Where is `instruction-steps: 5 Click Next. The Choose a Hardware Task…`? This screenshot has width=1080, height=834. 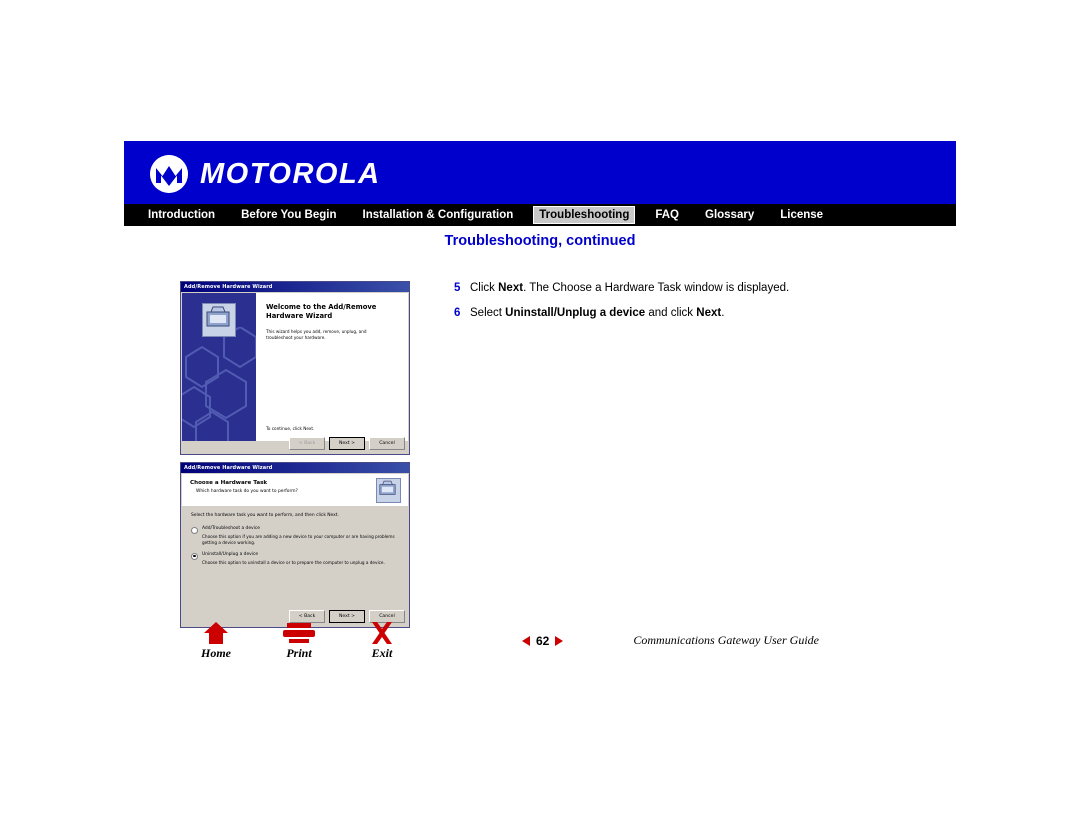 instruction-steps: 5 Click Next. The Choose a Hardware Task… is located at coordinates (689, 306).